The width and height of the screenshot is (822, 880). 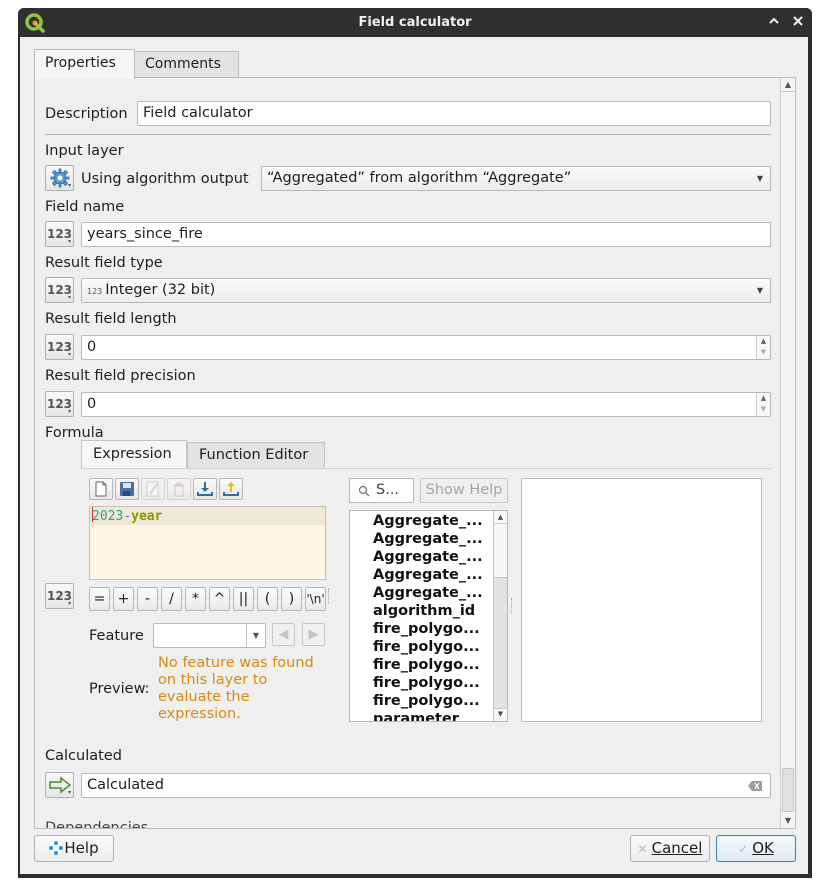 I want to click on help-icon, so click(x=56, y=848).